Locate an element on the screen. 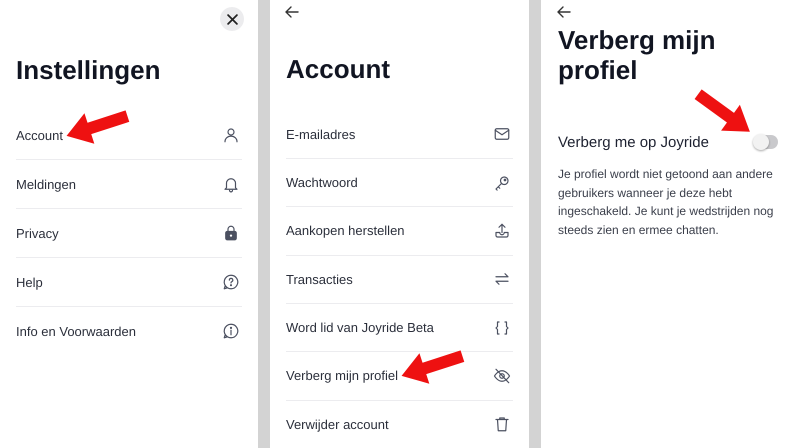 The image size is (800, 448). menu-item: Account is located at coordinates (129, 135).